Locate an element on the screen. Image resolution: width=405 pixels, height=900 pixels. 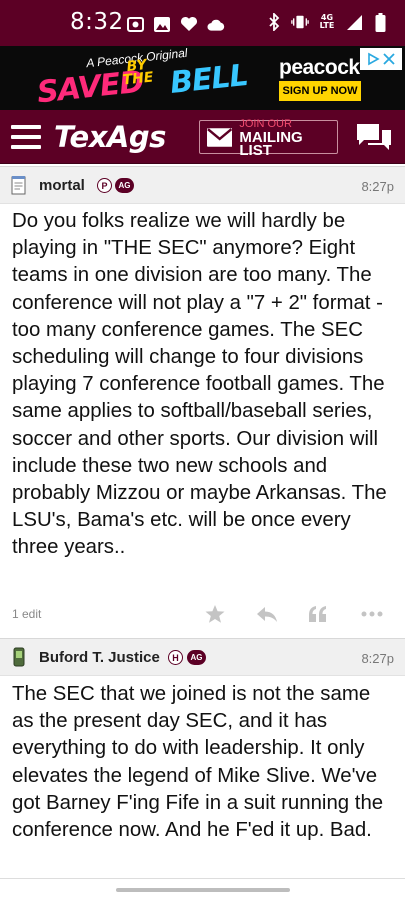
post-actions: 1 edit is located at coordinates (202, 615).